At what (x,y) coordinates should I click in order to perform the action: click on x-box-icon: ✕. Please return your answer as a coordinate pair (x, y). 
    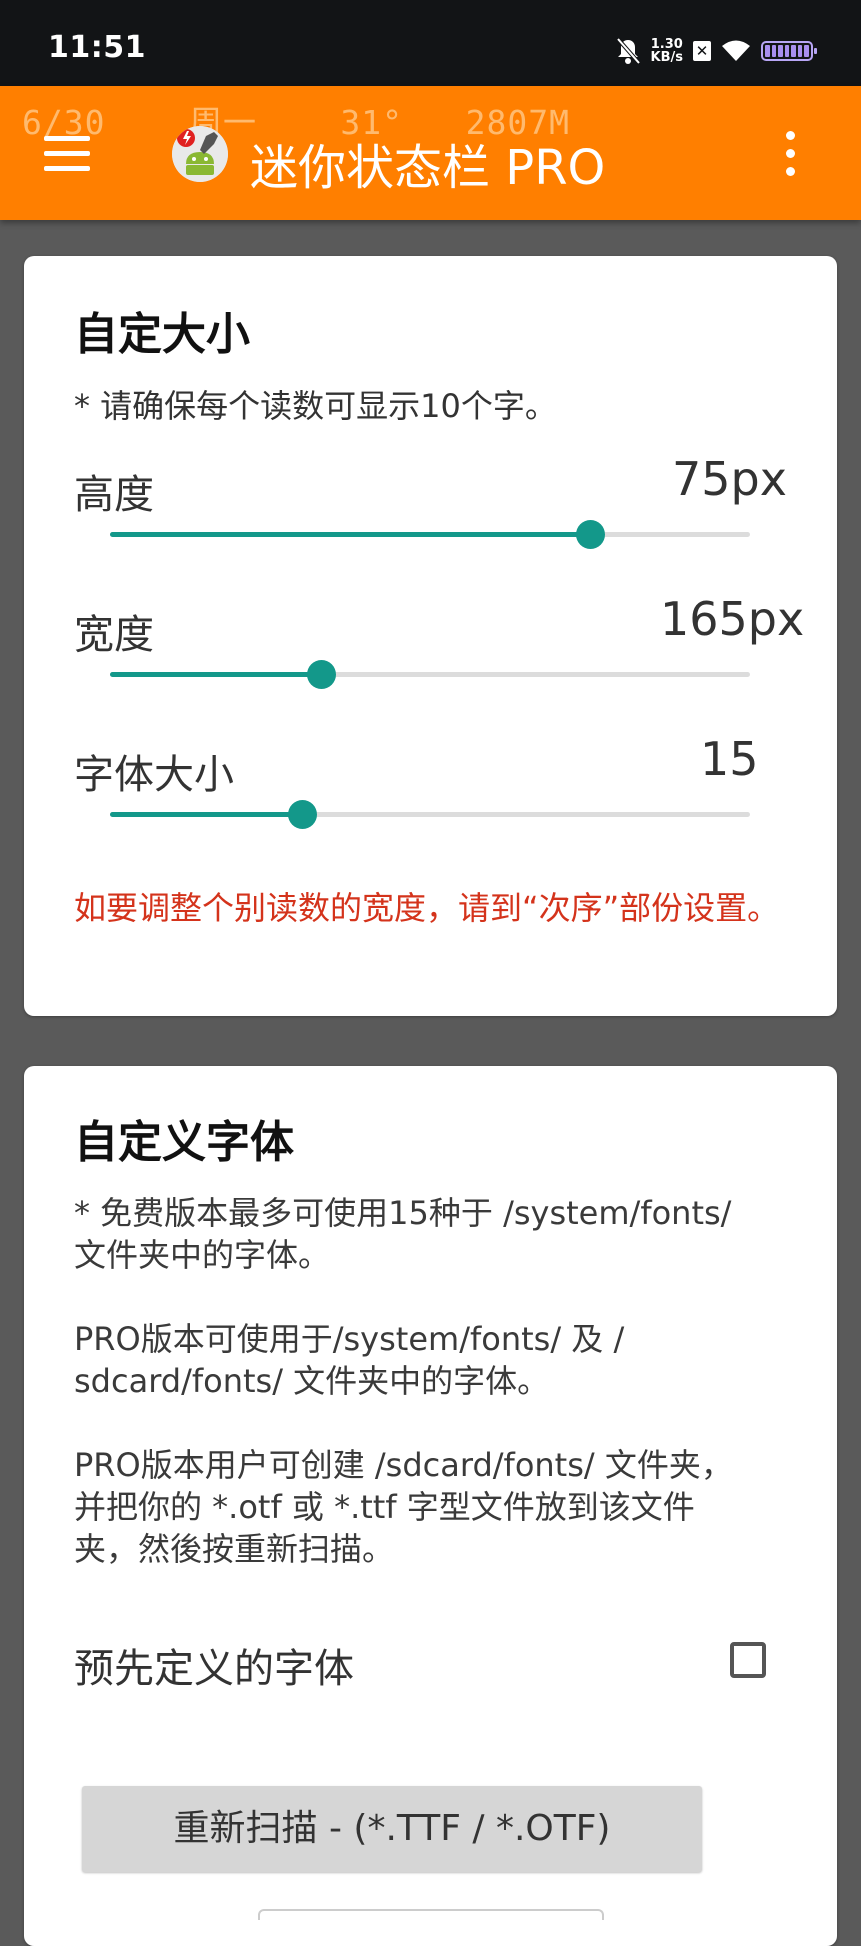
    Looking at the image, I should click on (702, 51).